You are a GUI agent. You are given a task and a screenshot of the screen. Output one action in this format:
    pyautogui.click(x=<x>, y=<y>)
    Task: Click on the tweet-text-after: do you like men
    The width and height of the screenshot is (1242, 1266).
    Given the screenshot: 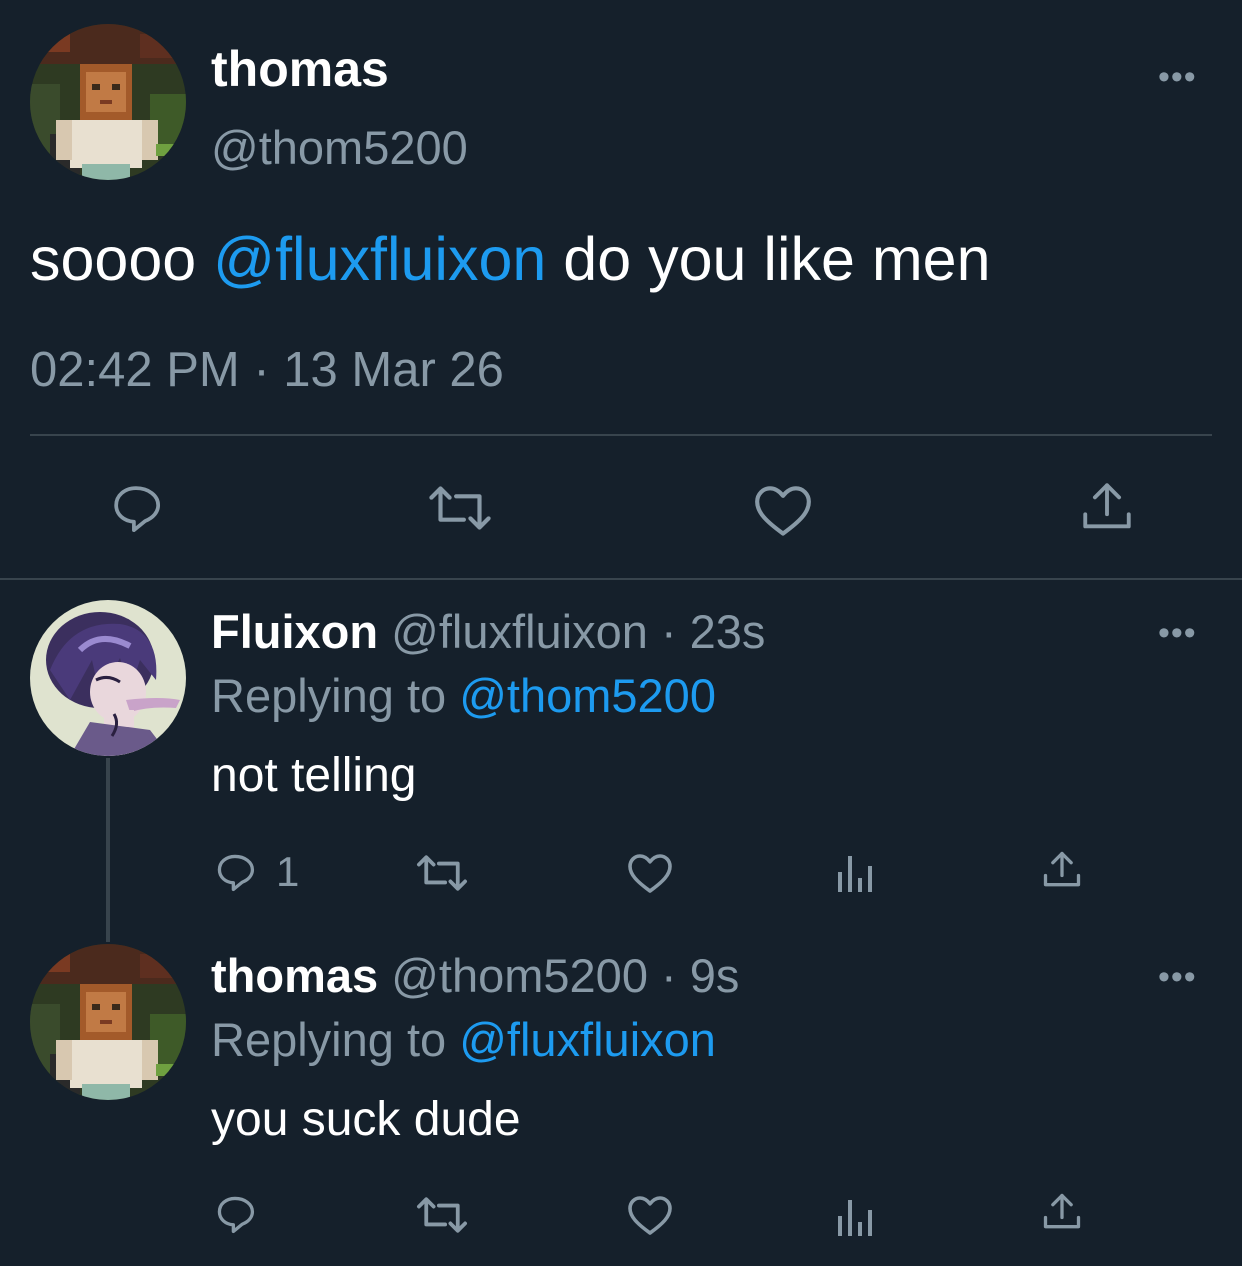 What is the action you would take?
    pyautogui.click(x=777, y=259)
    